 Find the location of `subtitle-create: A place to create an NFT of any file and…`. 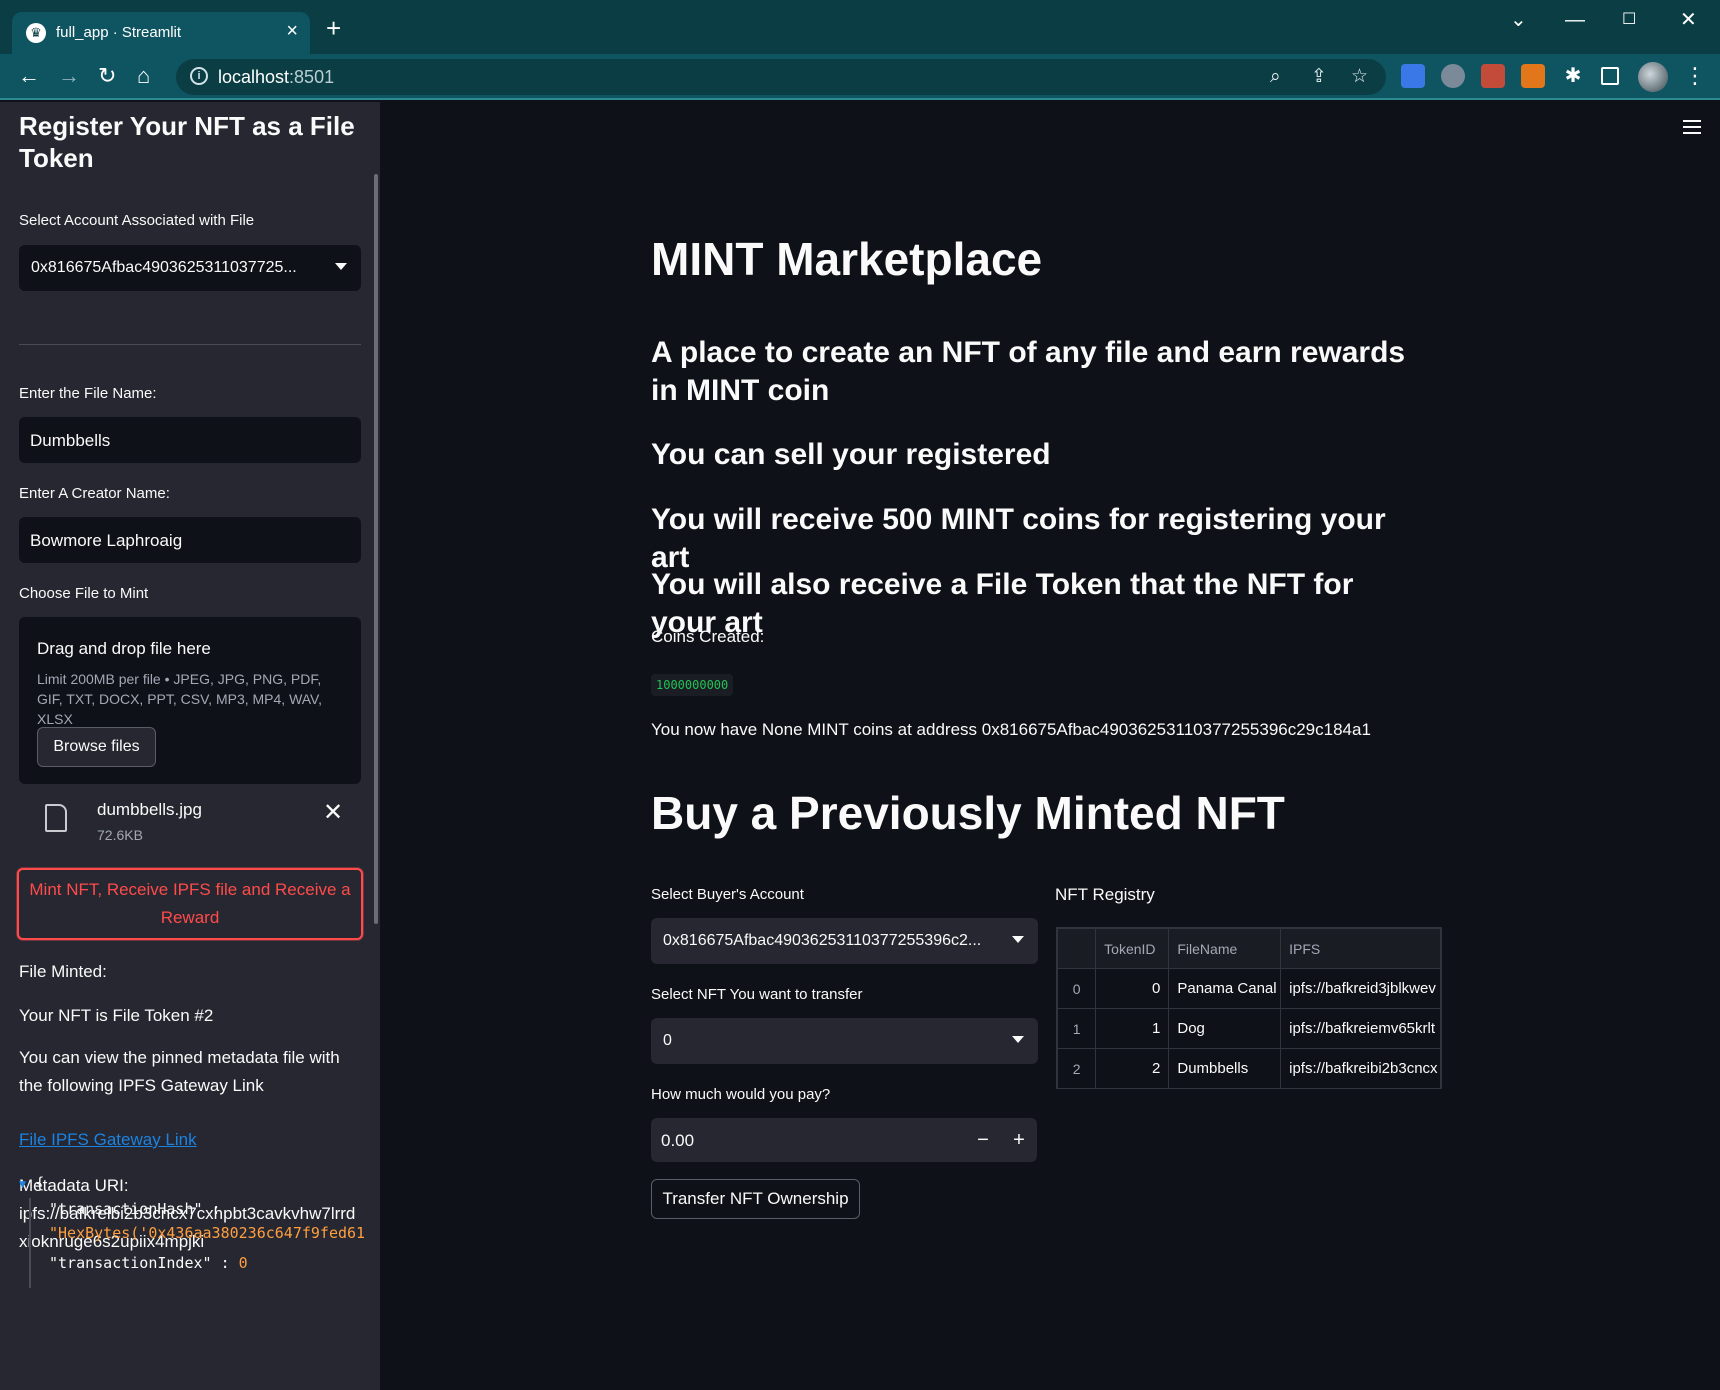

subtitle-create: A place to create an NFT of any file and… is located at coordinates (1028, 371).